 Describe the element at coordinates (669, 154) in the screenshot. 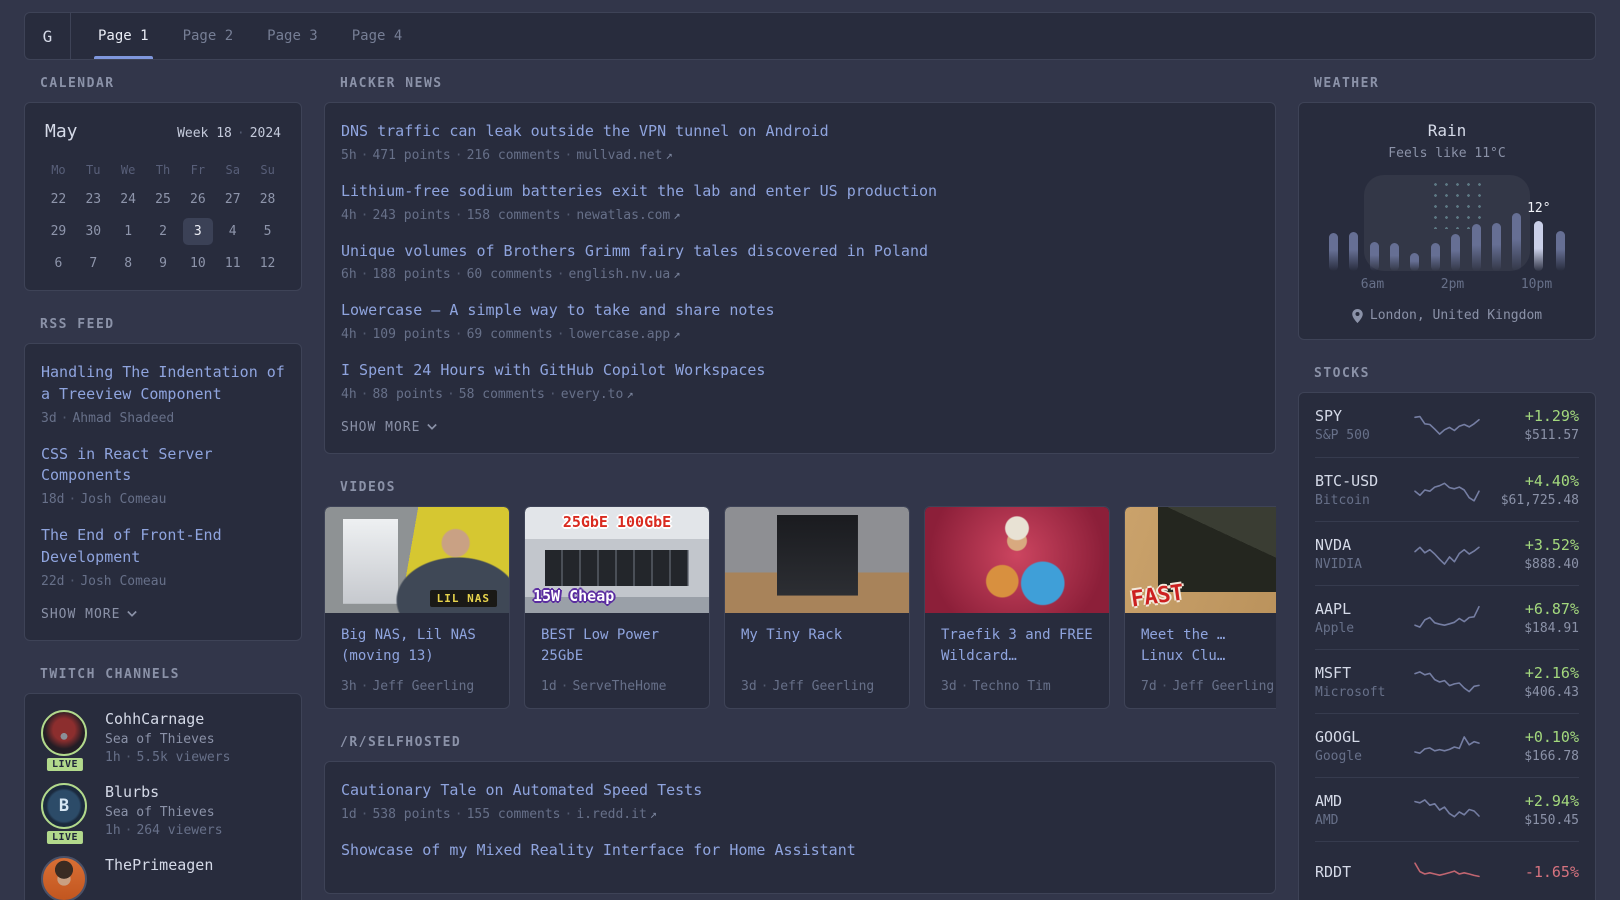

I see `external-link-icon: ↗` at that location.